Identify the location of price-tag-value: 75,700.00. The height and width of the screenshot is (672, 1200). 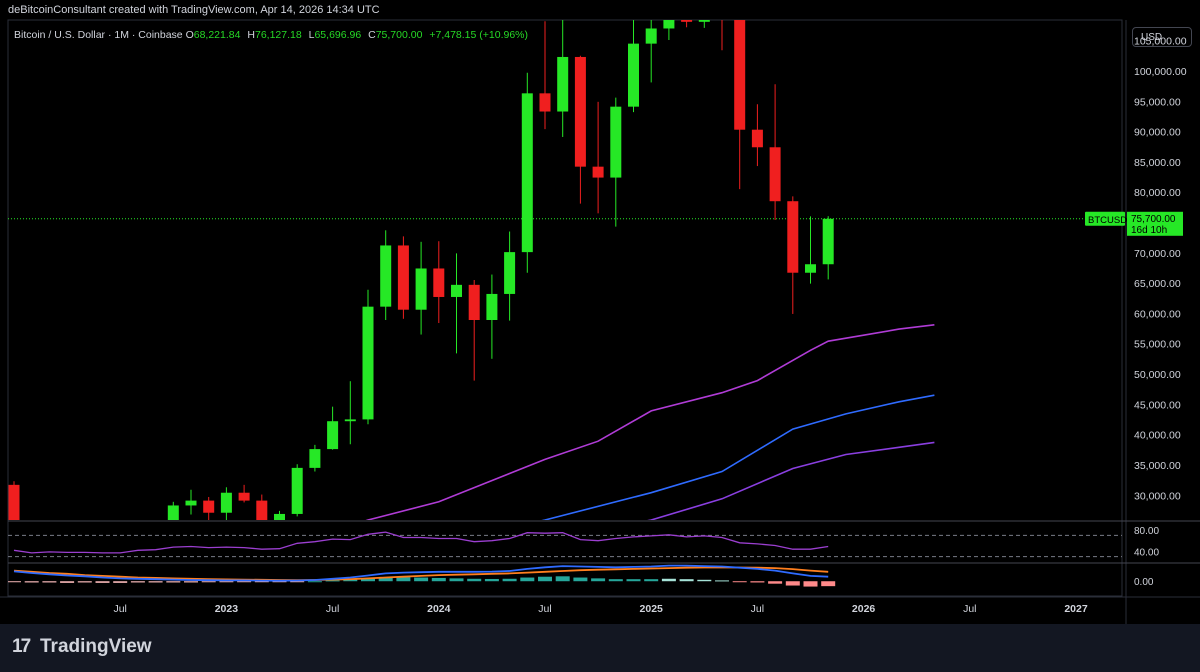
(1153, 219).